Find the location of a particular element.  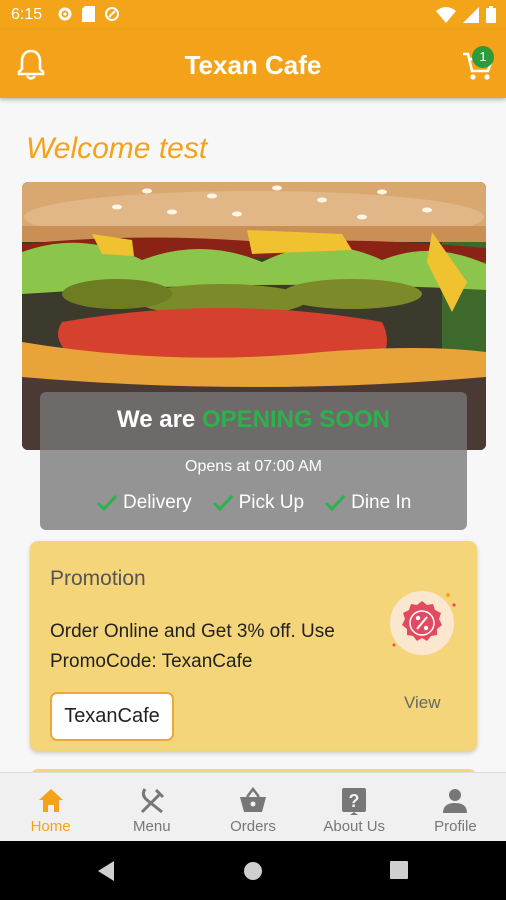

service-dine-in: Dine In is located at coordinates (367, 503).